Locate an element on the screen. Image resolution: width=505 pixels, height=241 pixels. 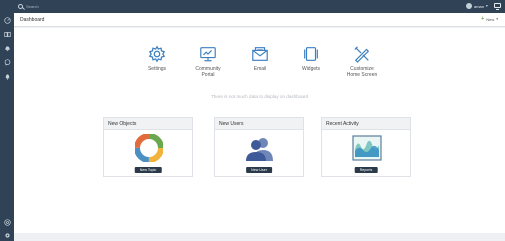
new-button-label: New is located at coordinates (490, 19).